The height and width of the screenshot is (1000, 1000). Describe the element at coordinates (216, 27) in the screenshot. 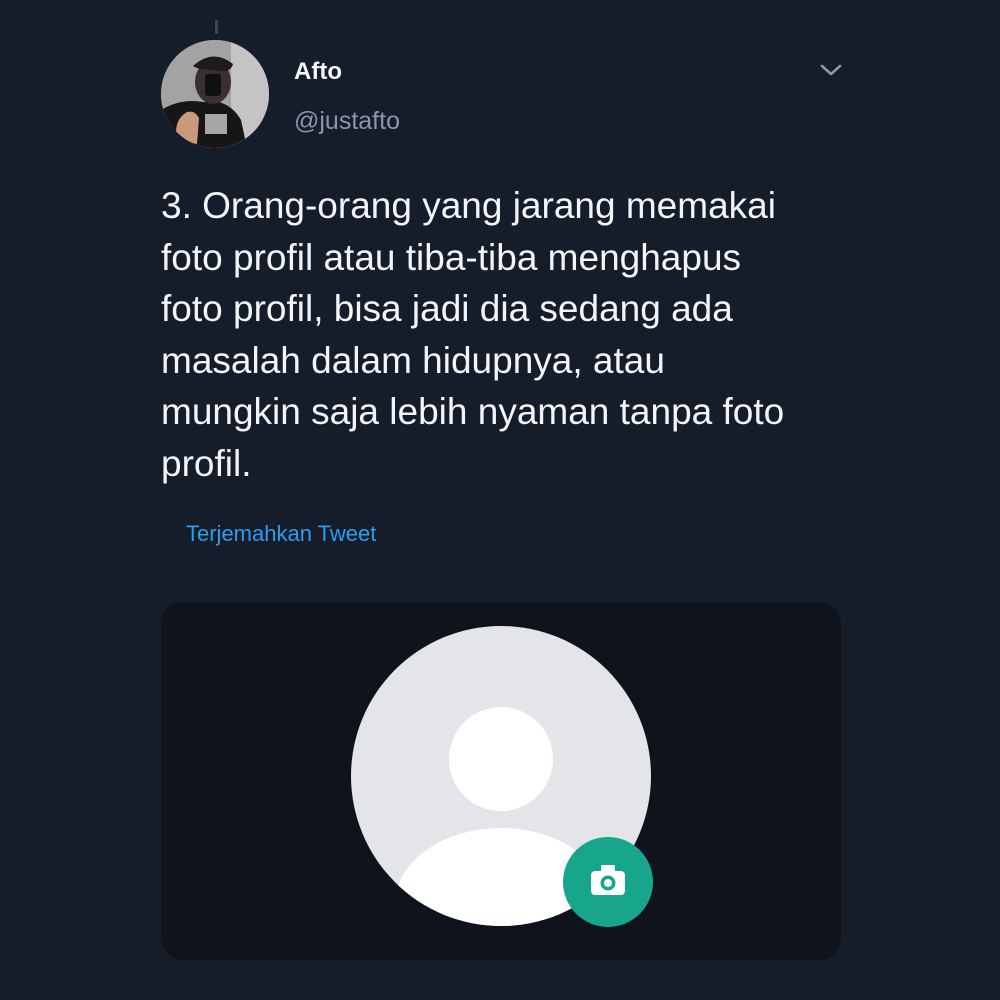

I see `thread-line` at that location.